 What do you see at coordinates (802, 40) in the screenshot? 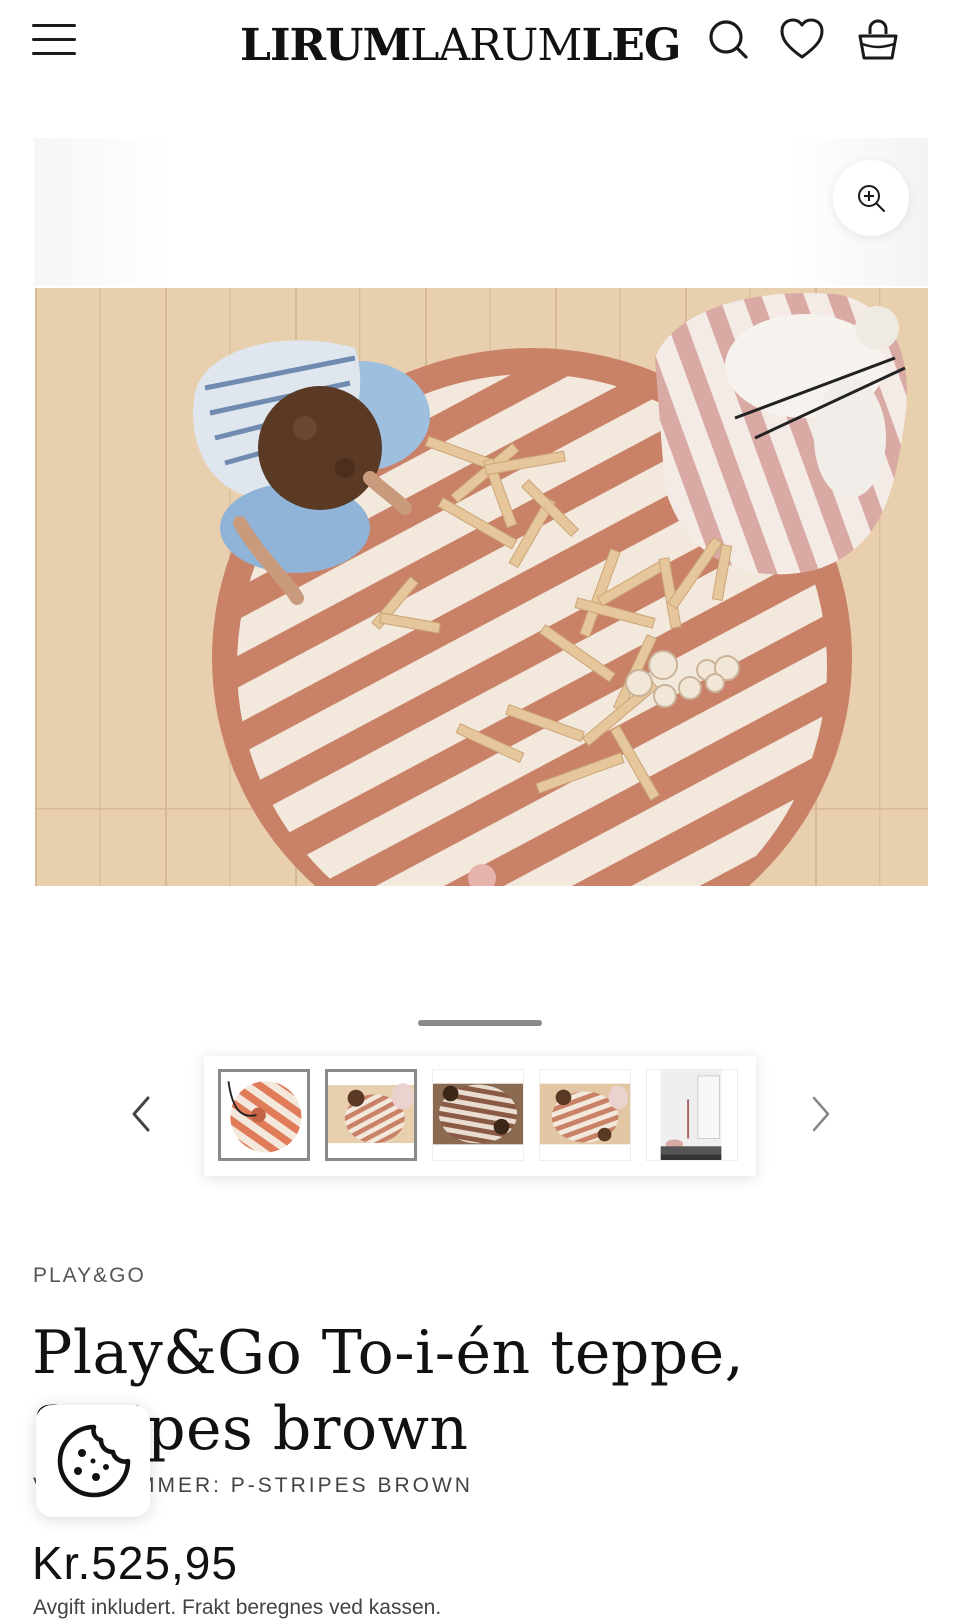
I see `heart-icon` at bounding box center [802, 40].